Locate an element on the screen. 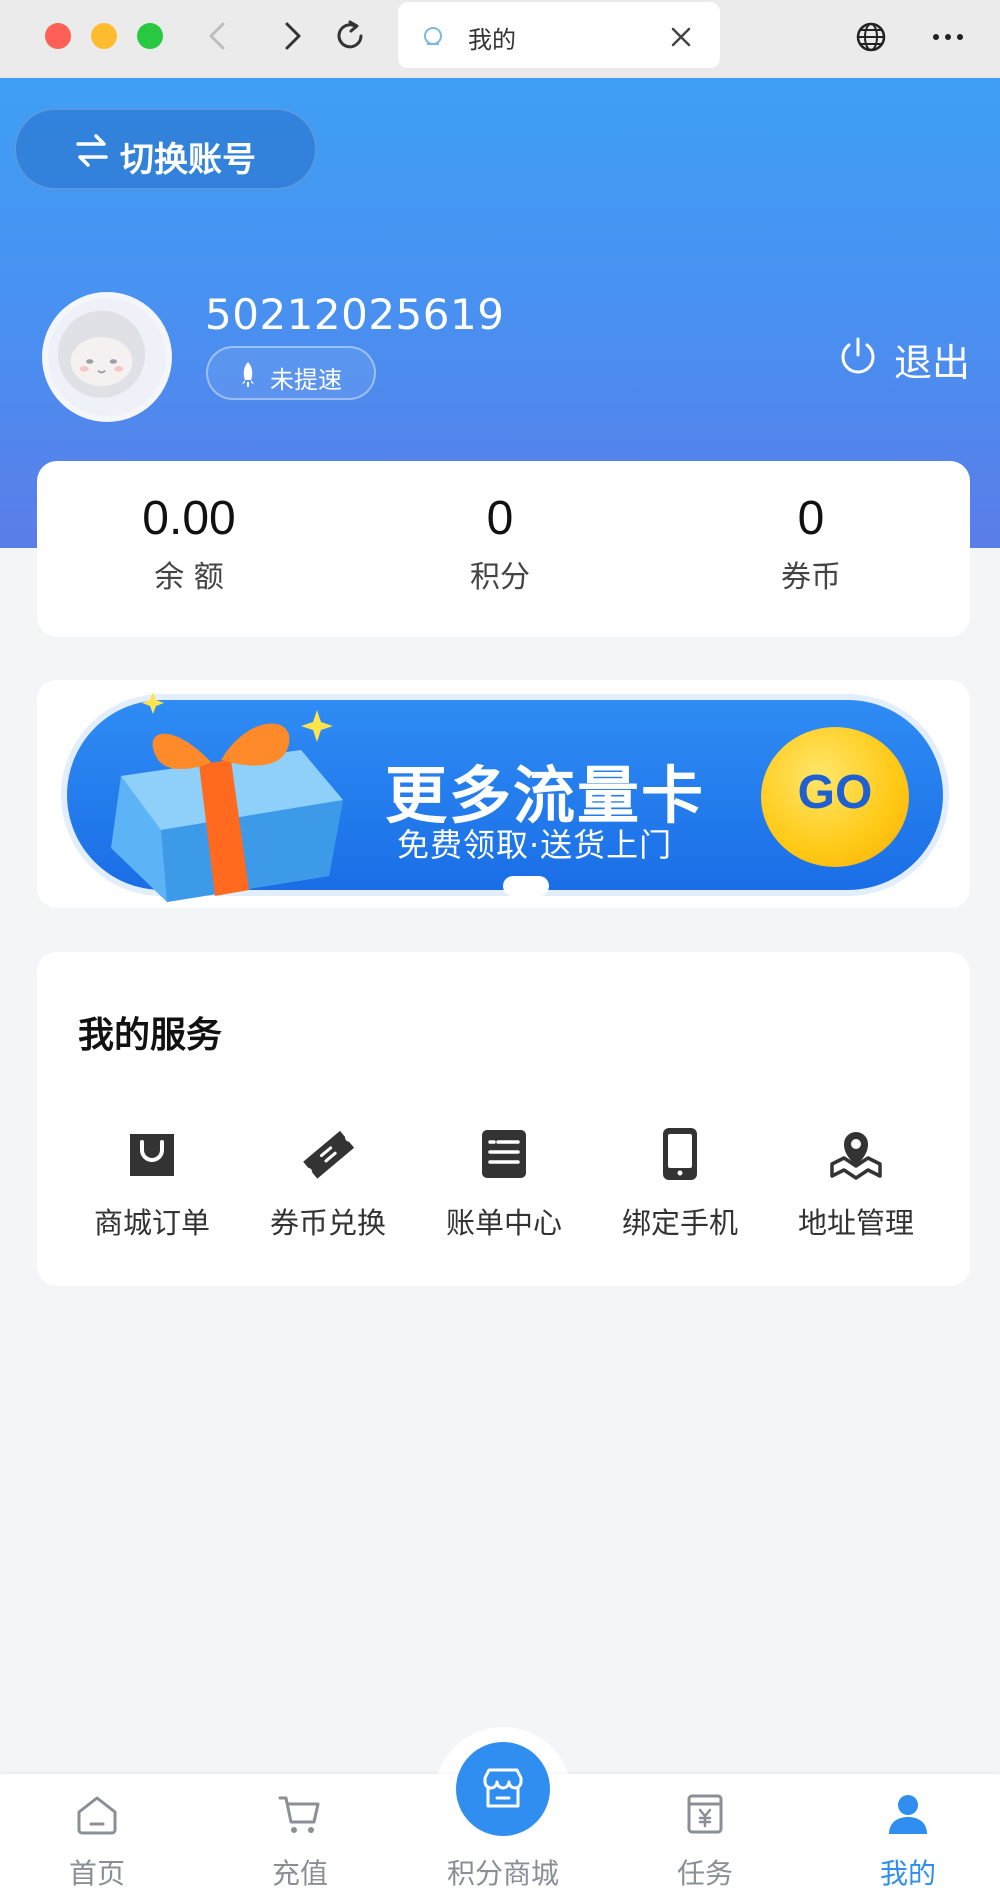  logout-label: 退出 is located at coordinates (932, 363).